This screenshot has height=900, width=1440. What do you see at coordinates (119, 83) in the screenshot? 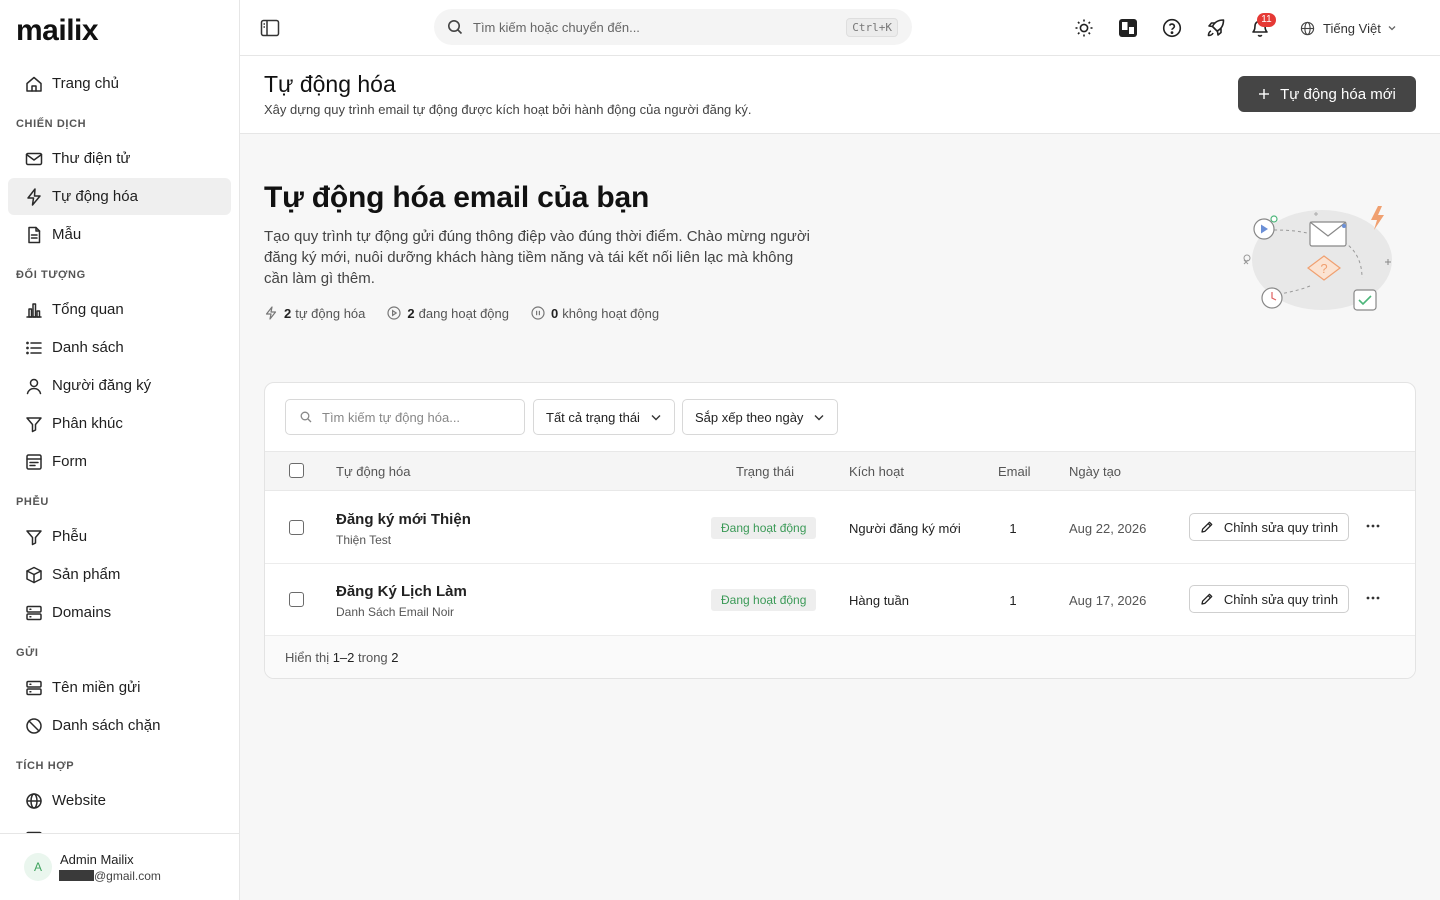
I see `sidebar-item: Trang chủ` at bounding box center [119, 83].